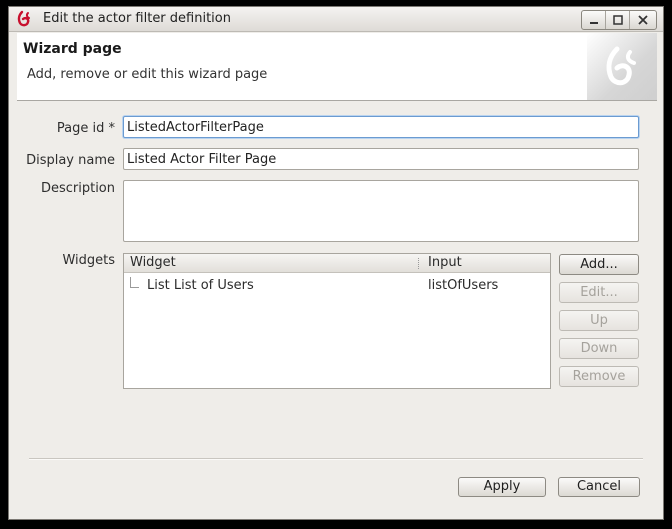 The image size is (672, 529). I want to click on widgets-label: Widgets, so click(88, 260).